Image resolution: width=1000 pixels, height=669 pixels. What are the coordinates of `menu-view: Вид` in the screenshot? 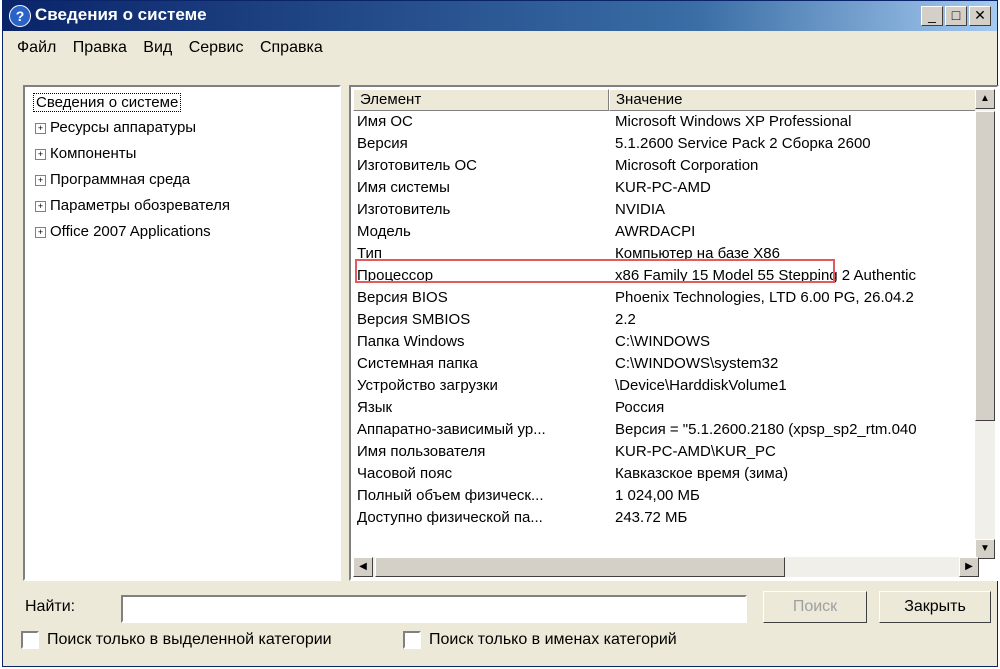 It's located at (157, 48).